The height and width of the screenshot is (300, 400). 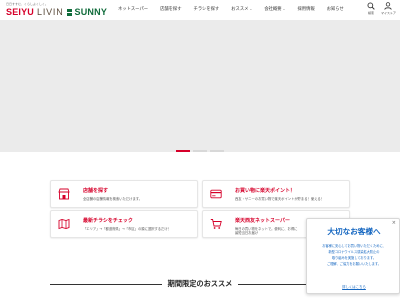 I want to click on nav-item-find-flyer: チラシを探す, so click(x=207, y=9).